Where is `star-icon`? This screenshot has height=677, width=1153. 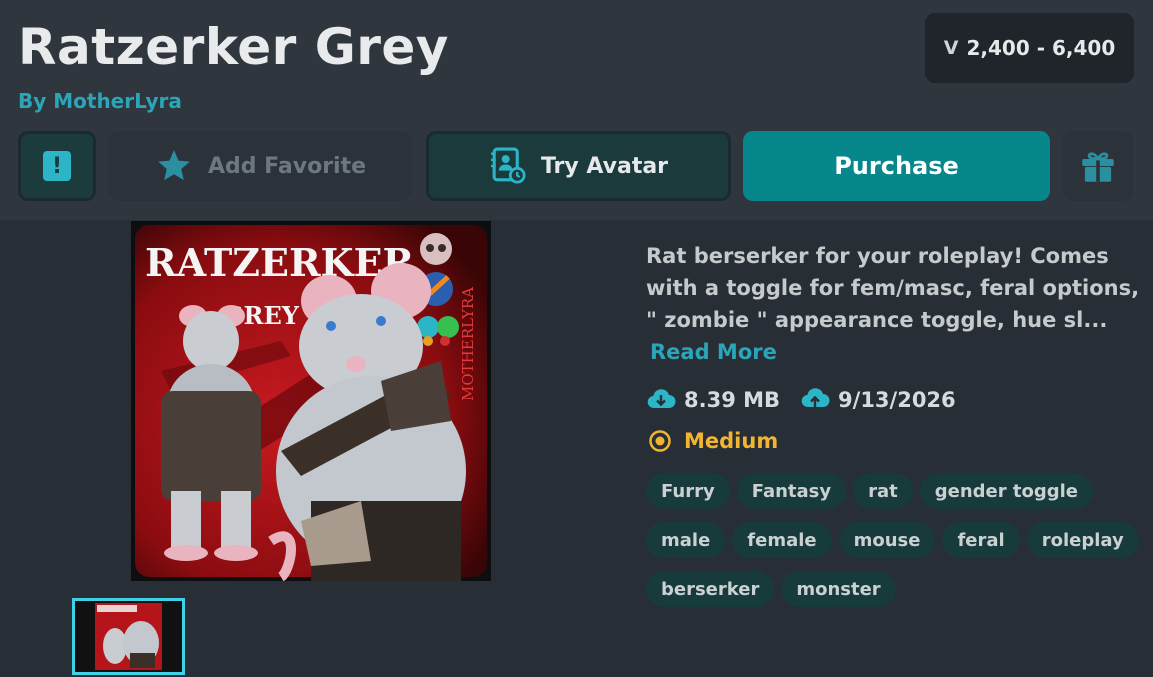
star-icon is located at coordinates (174, 165).